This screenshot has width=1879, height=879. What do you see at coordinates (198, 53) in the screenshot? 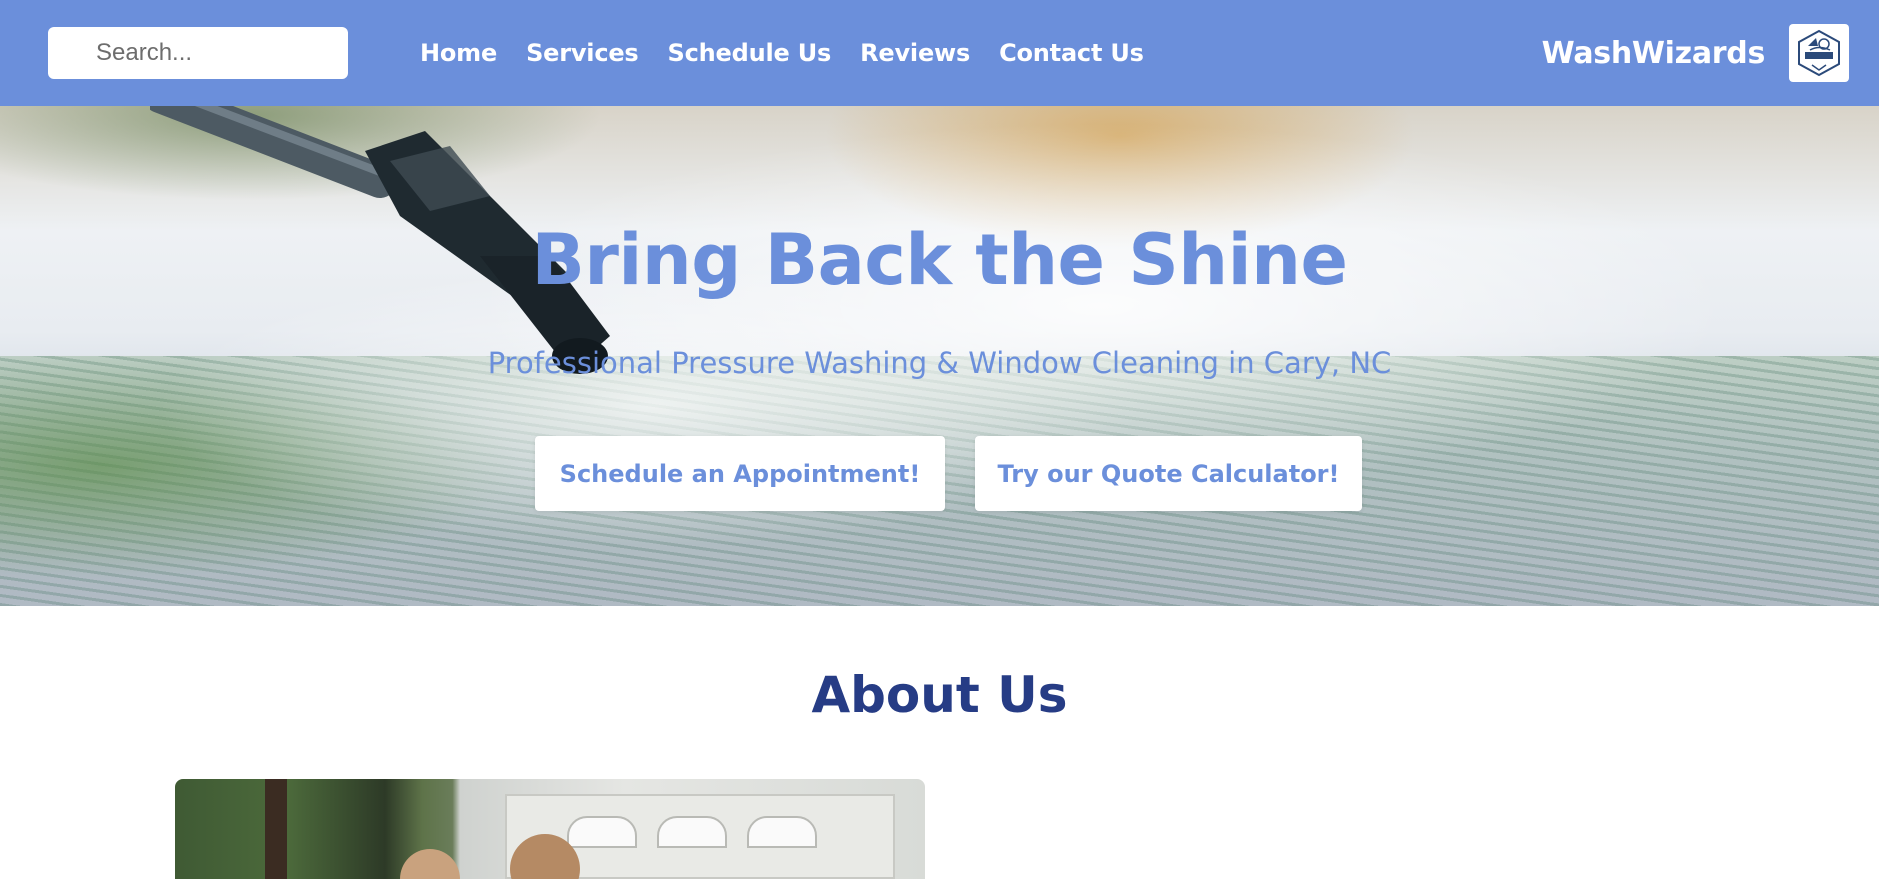
I see `search-input` at bounding box center [198, 53].